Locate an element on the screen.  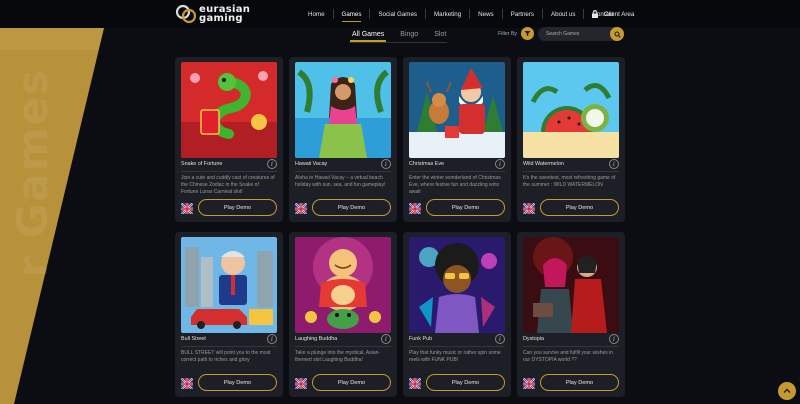
tabs-divider is located at coordinates (398, 42).